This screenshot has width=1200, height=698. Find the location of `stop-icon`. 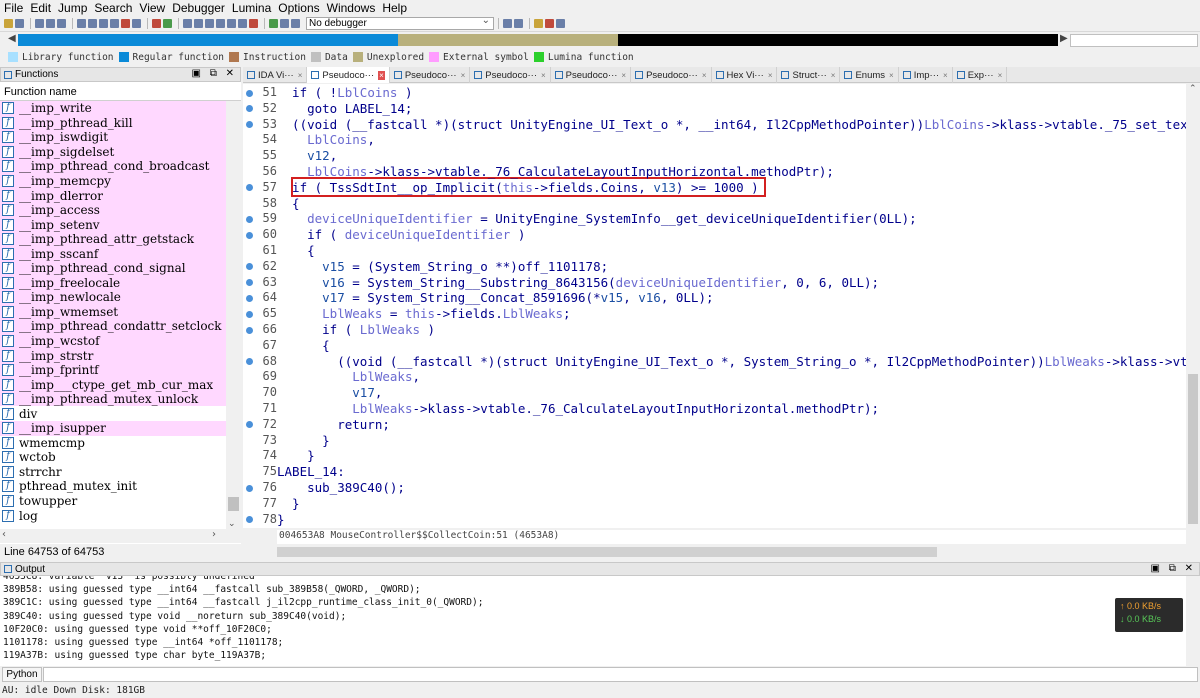

stop-icon is located at coordinates (156, 23).